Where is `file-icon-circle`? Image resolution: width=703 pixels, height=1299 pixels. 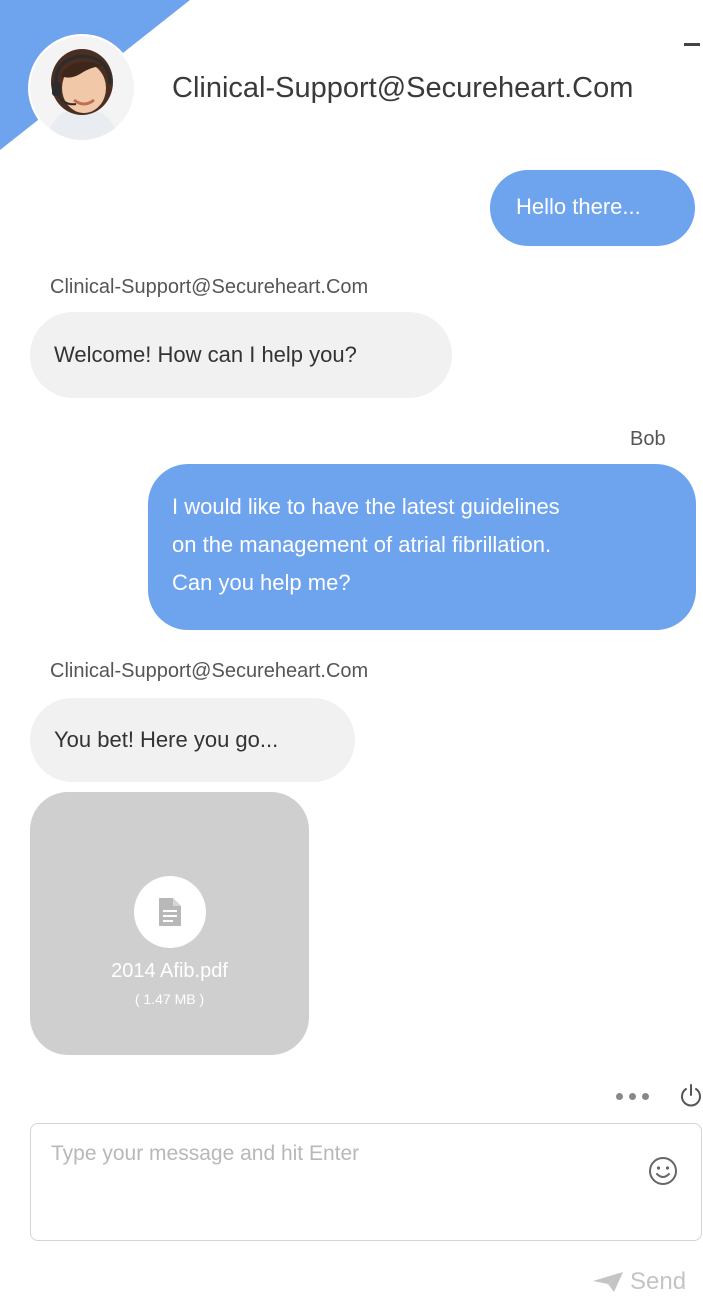
file-icon-circle is located at coordinates (170, 912).